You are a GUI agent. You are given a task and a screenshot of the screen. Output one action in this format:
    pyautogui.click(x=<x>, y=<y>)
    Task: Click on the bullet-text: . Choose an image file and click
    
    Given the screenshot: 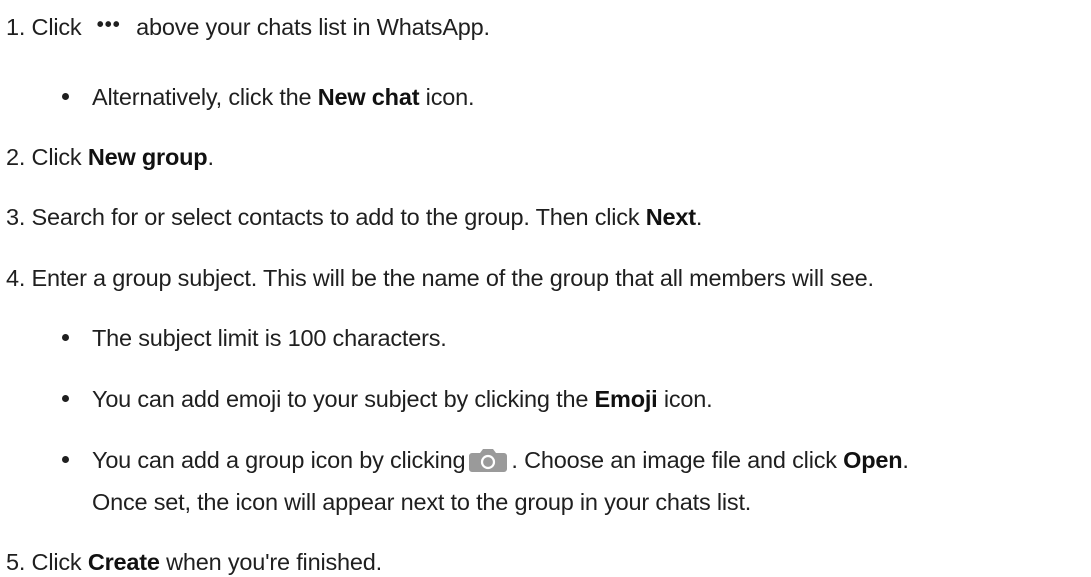 What is the action you would take?
    pyautogui.click(x=674, y=460)
    